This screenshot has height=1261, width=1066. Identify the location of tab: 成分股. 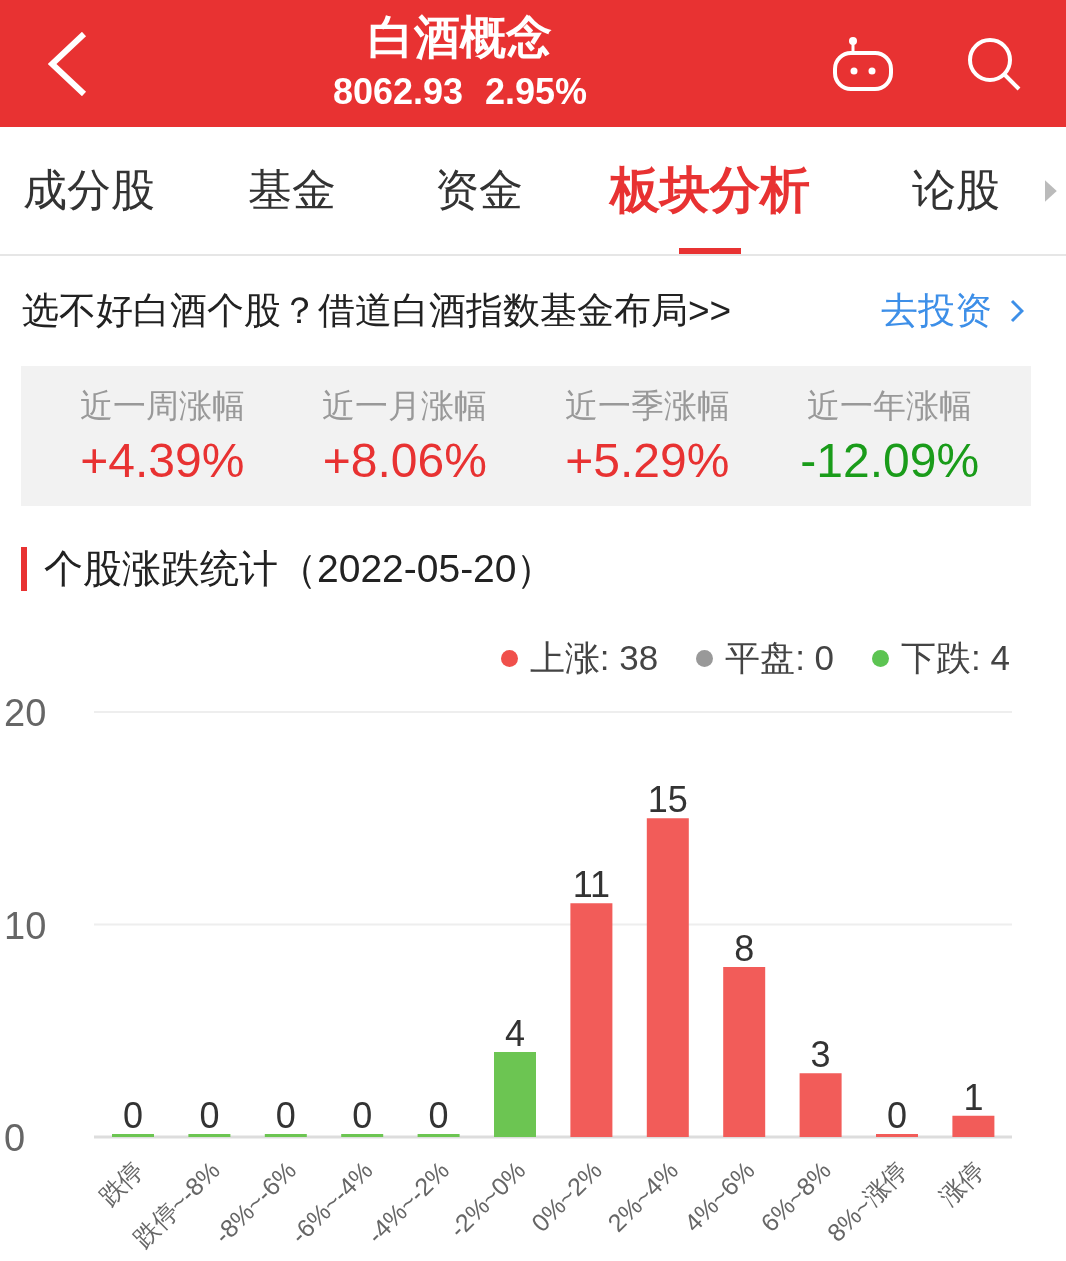
(89, 190).